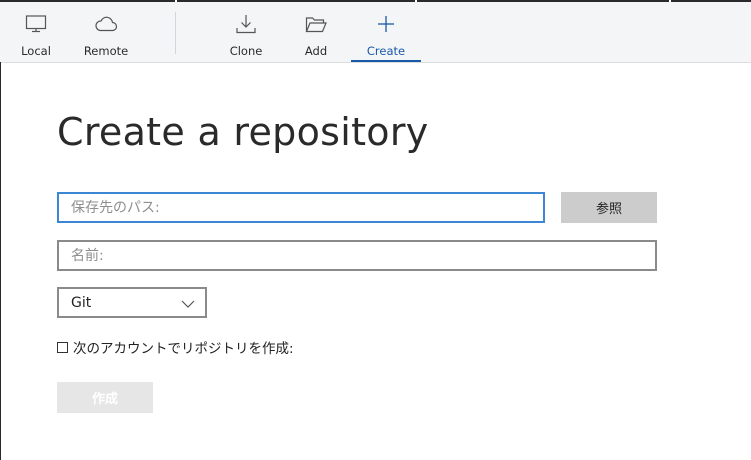  What do you see at coordinates (246, 51) in the screenshot?
I see `tab-clone-label: Clone` at bounding box center [246, 51].